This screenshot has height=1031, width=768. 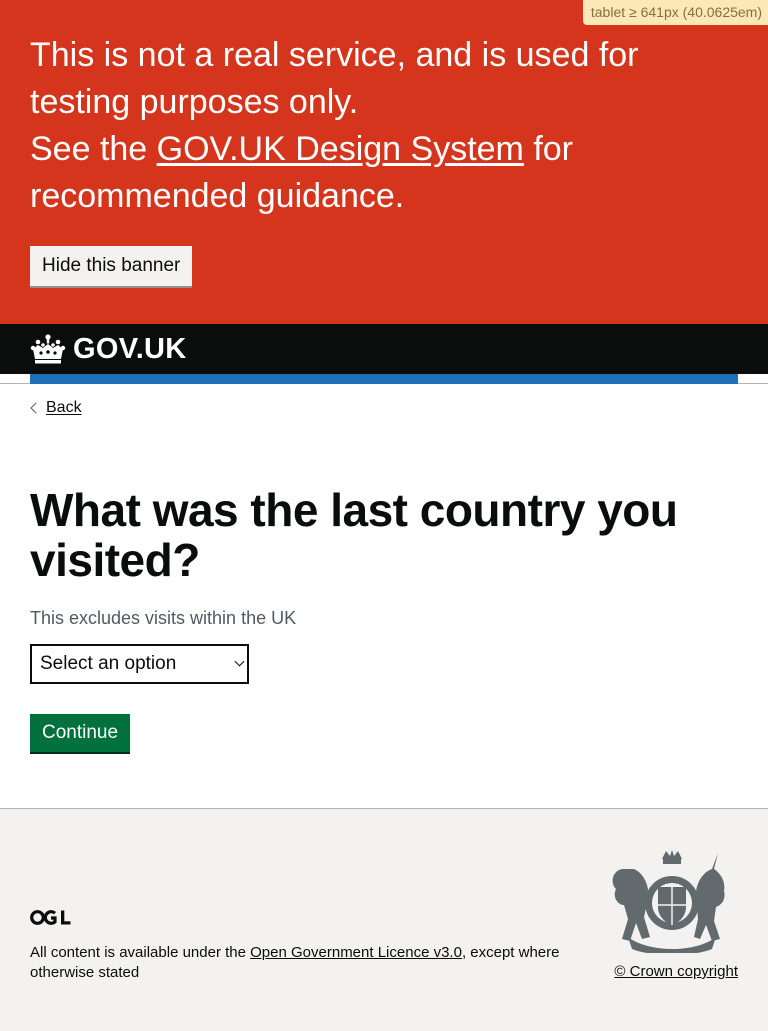 What do you see at coordinates (384, 379) in the screenshot?
I see `header-blue-rule` at bounding box center [384, 379].